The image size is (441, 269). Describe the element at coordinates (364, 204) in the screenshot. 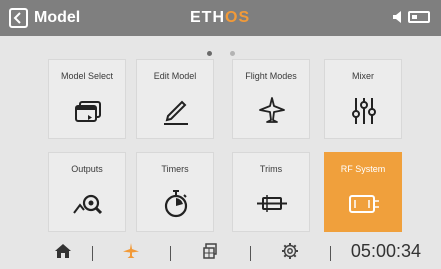

I see `rf-module-icon` at that location.